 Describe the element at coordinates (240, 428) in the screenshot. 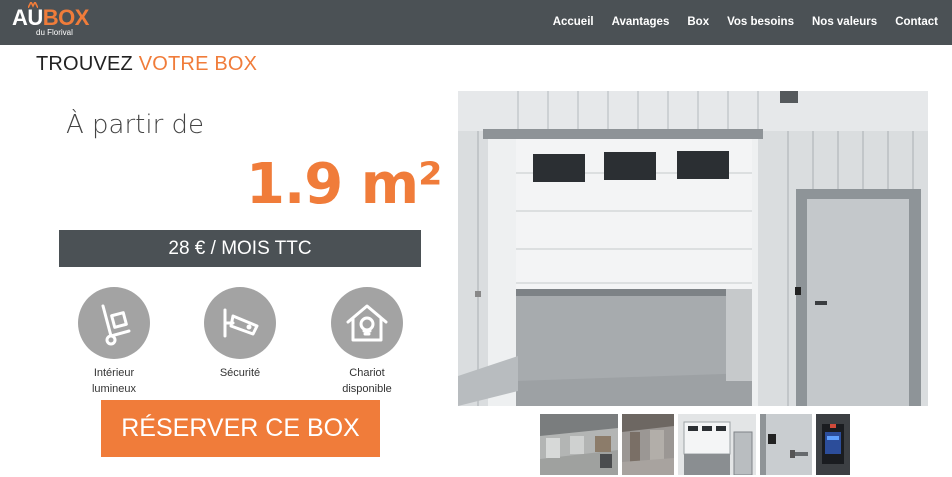

I see `reserve-button: RÉSERVER CE BOX` at that location.